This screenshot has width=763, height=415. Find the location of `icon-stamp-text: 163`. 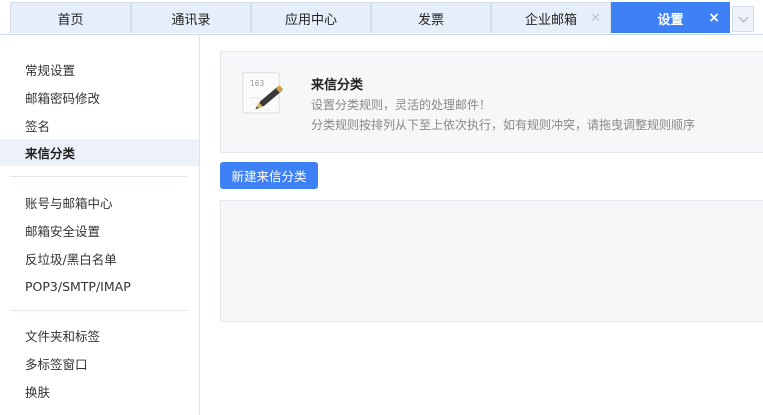

icon-stamp-text: 163 is located at coordinates (257, 83).